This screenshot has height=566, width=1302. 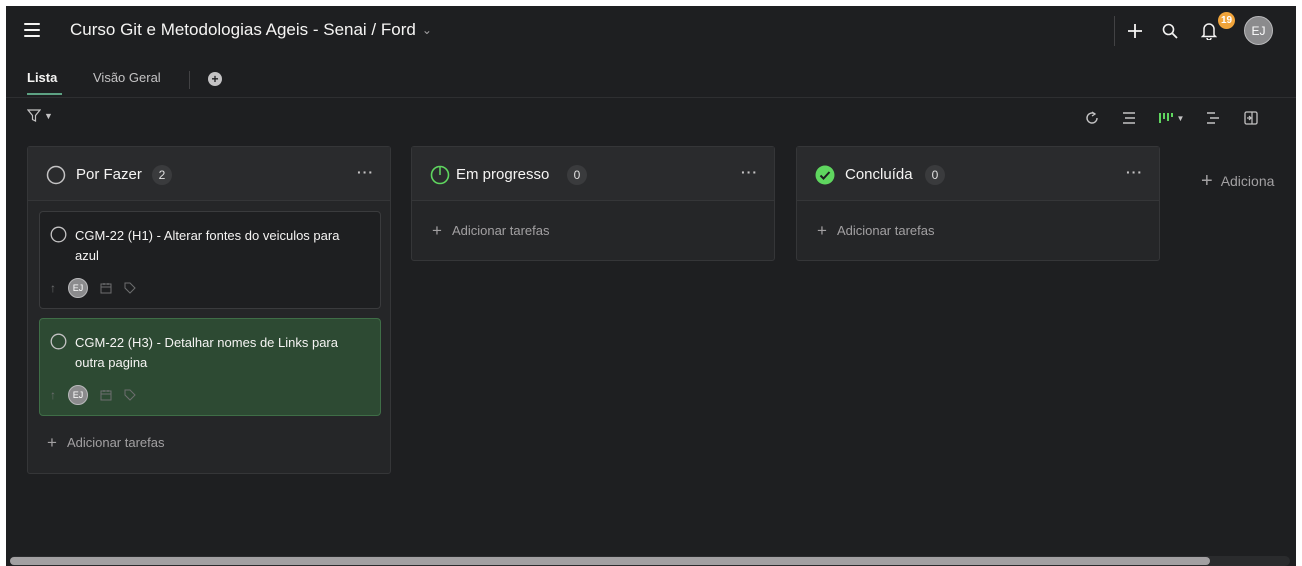 I want to click on column-title: Concluída, so click(x=879, y=174).